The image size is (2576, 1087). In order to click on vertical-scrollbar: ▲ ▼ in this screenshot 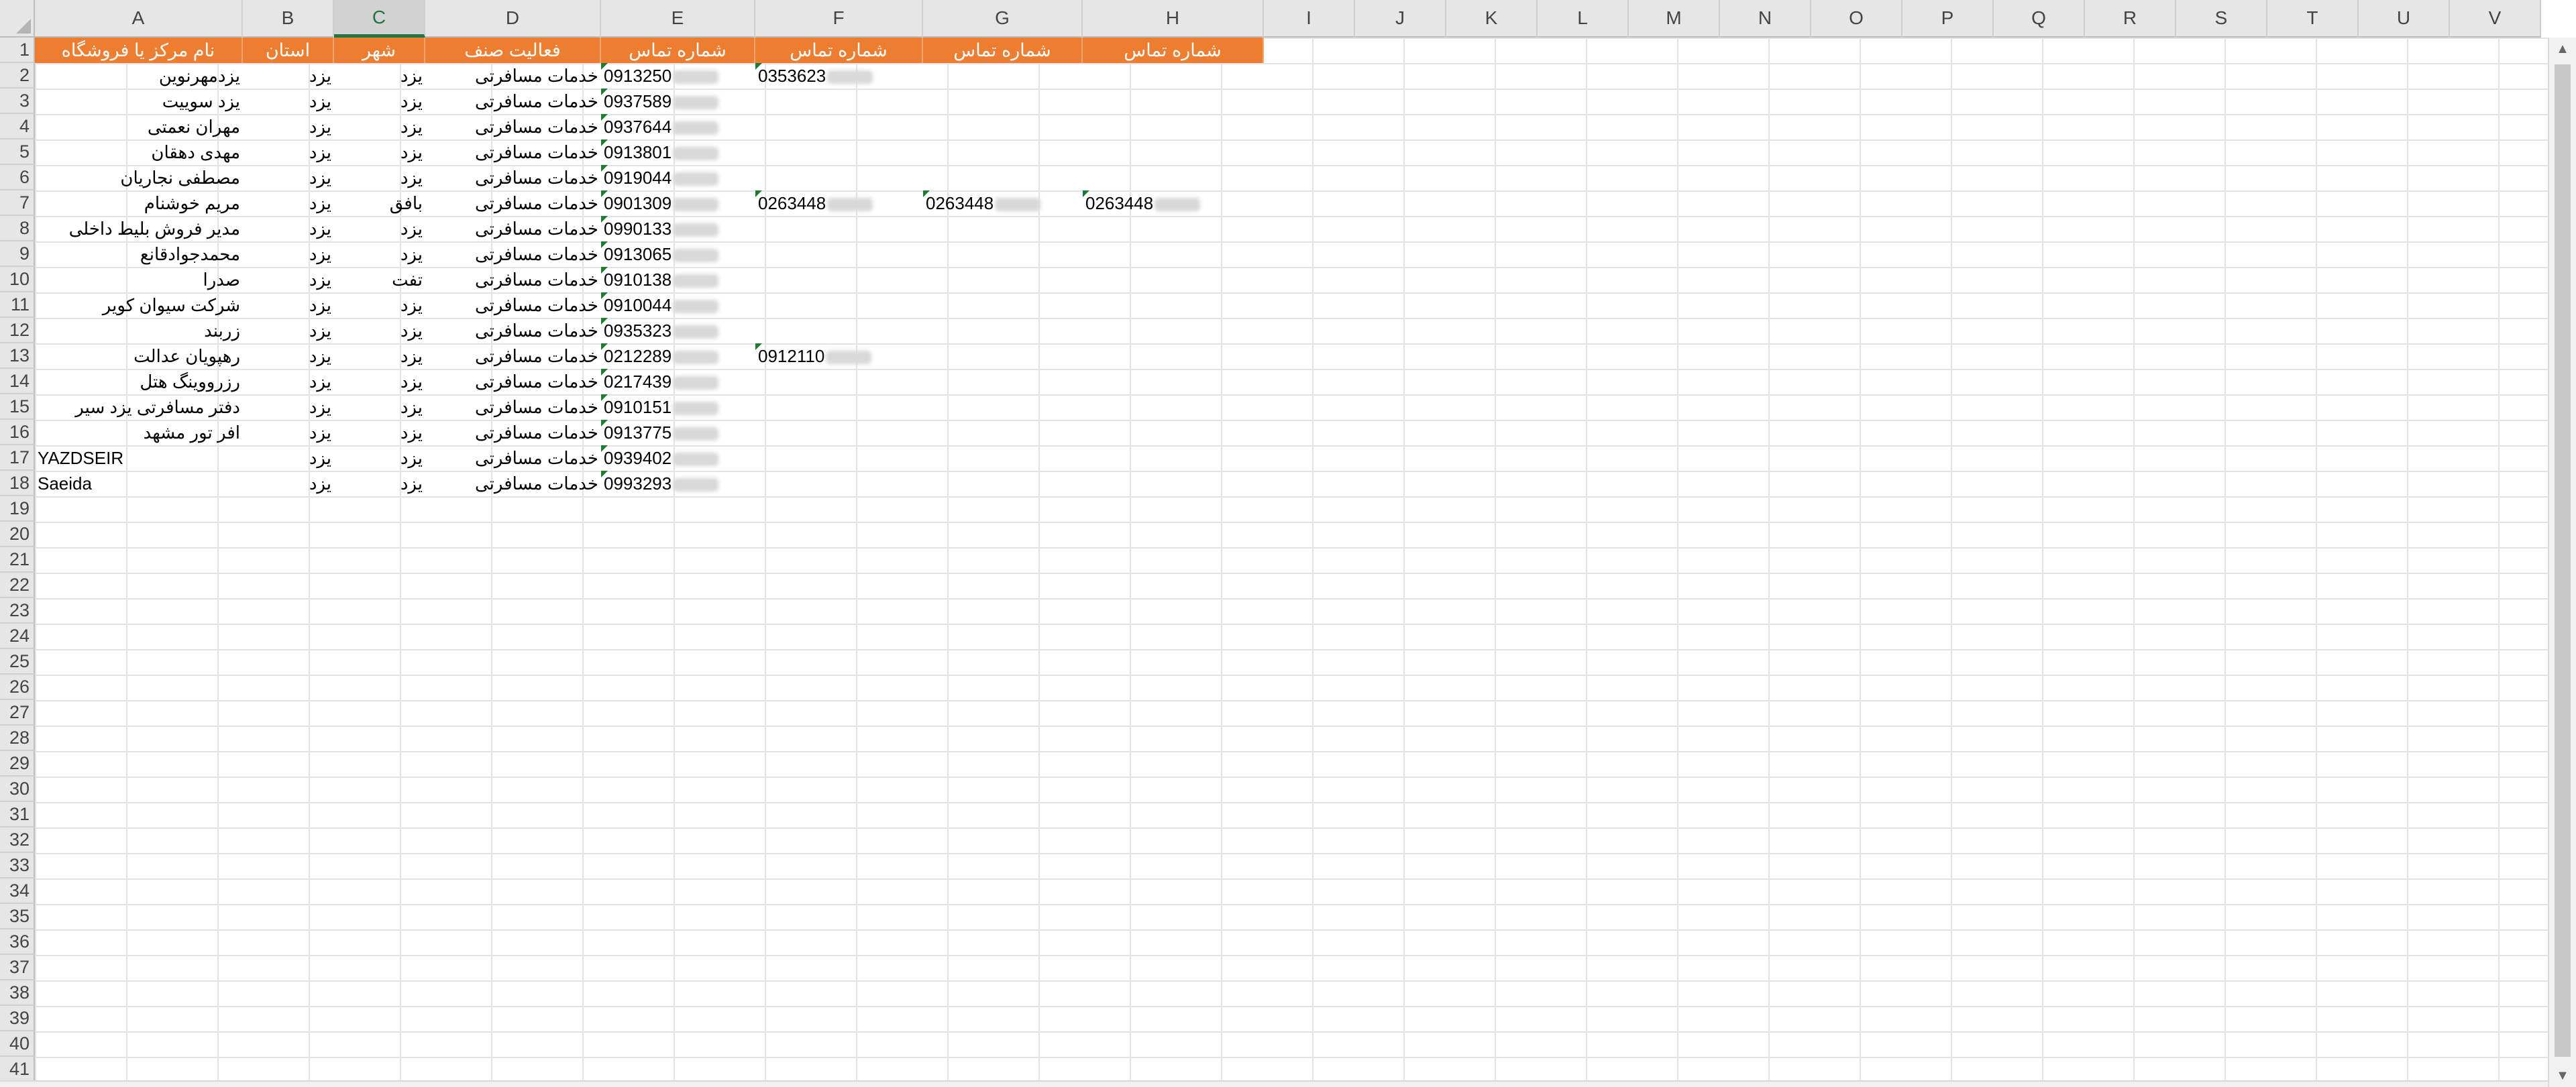, I will do `click(2562, 562)`.